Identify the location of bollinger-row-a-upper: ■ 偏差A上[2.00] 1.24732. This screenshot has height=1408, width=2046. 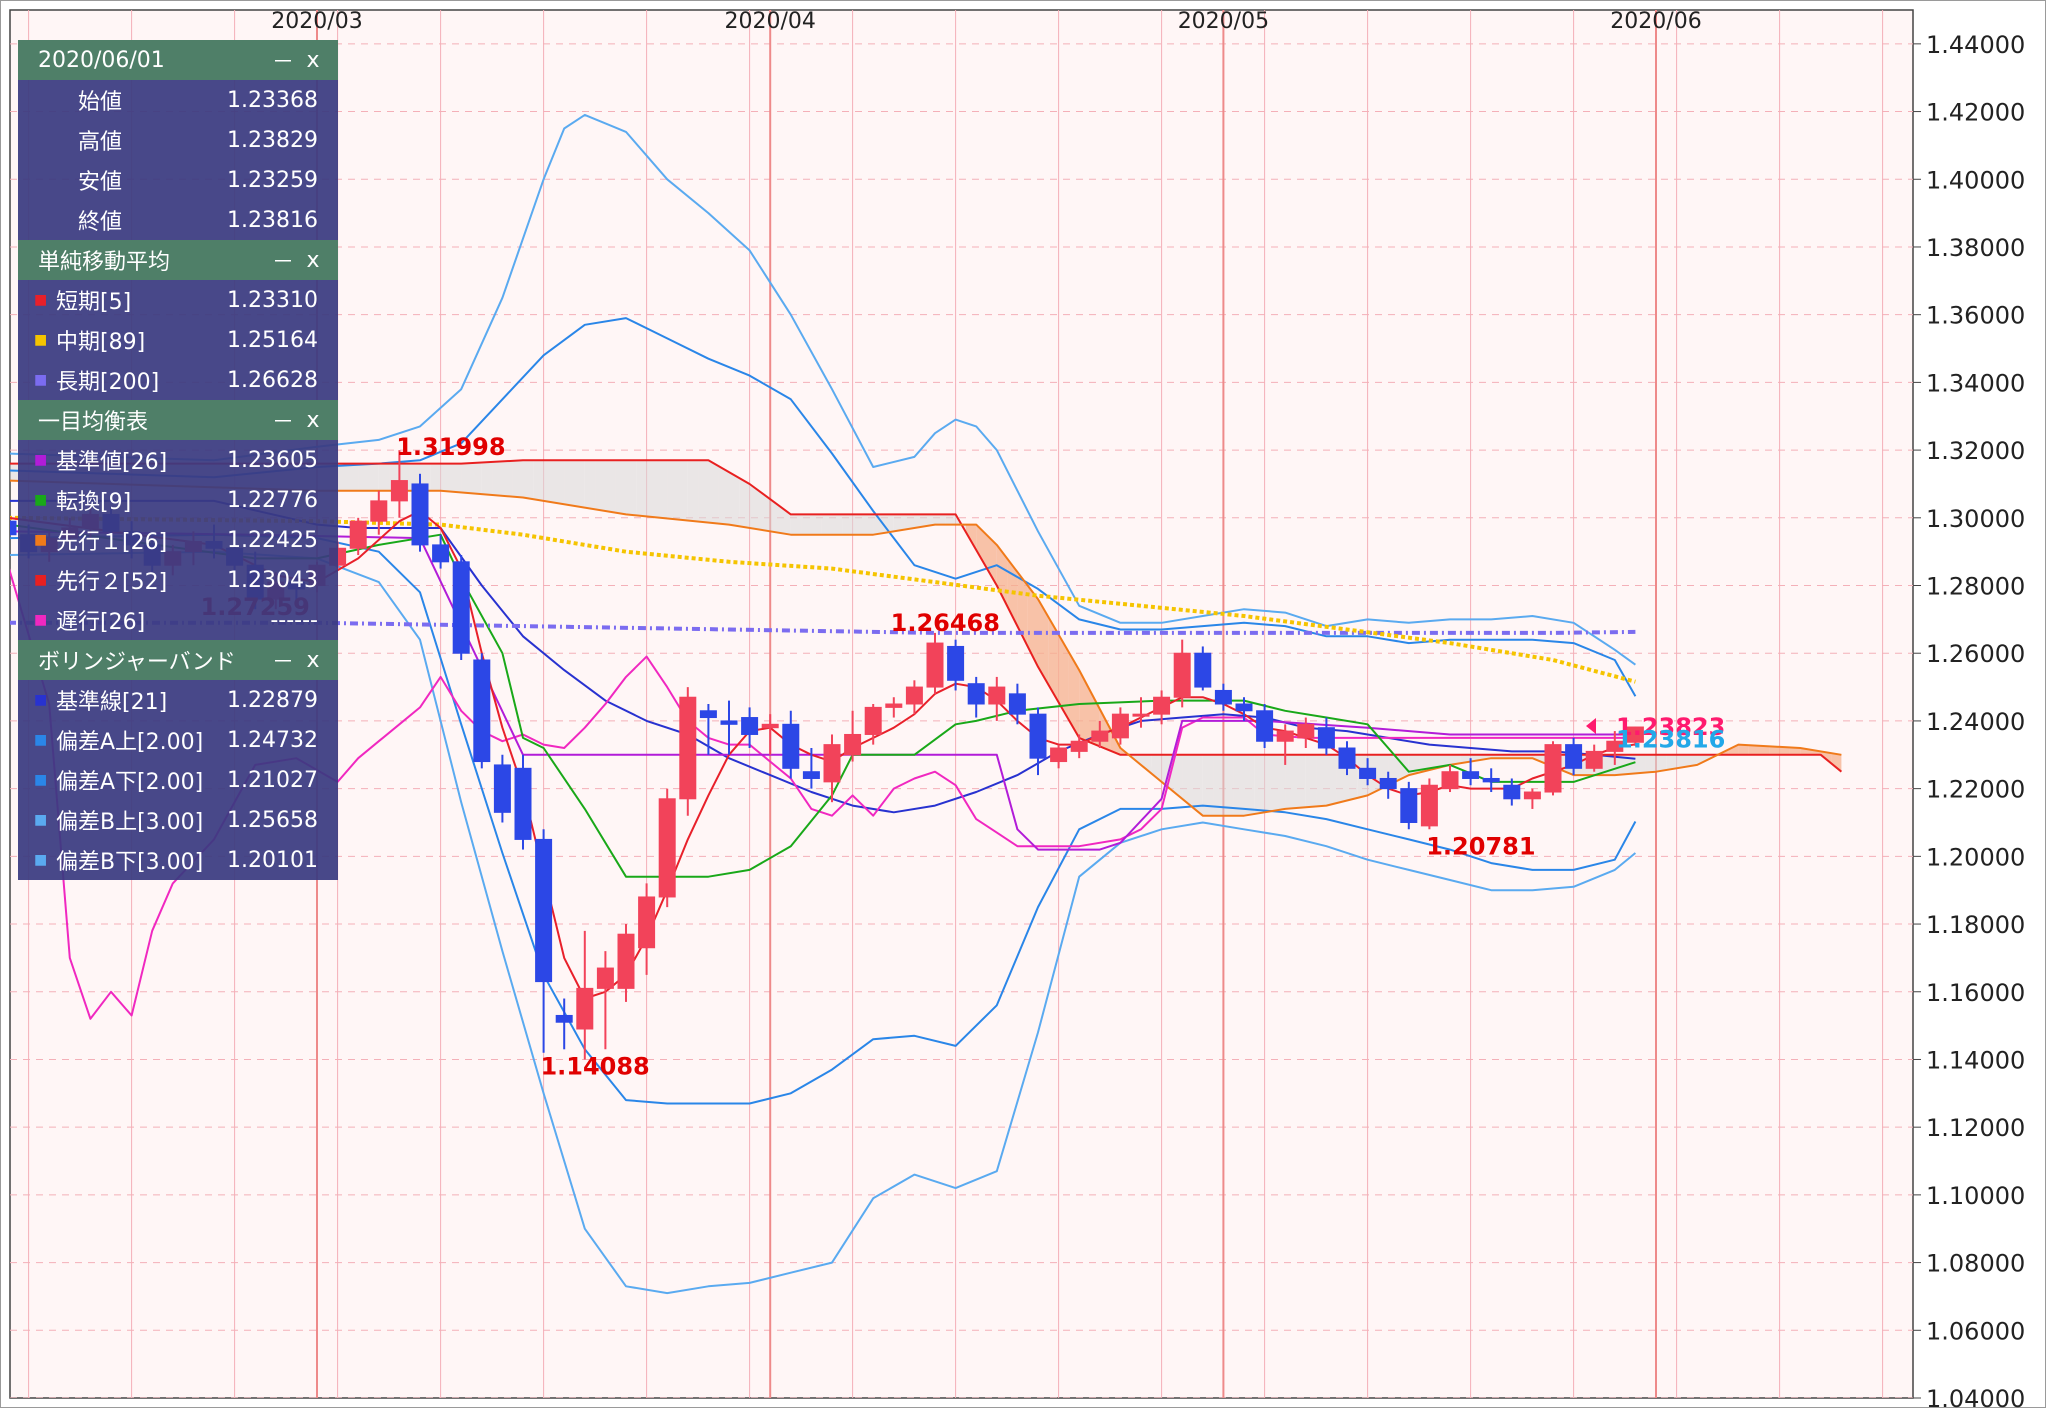
(178, 740).